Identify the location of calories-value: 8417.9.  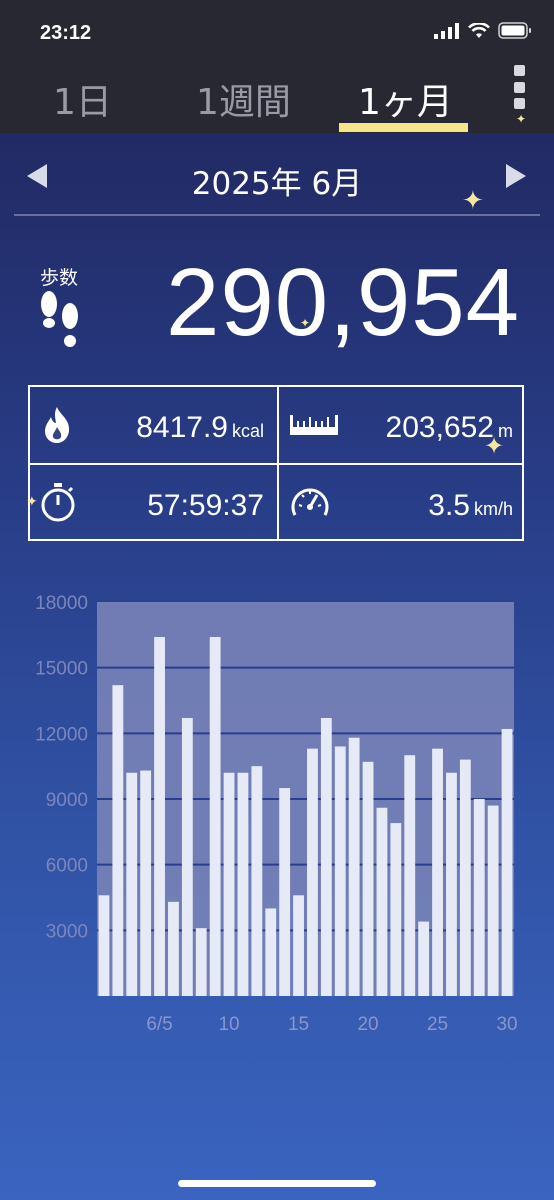
(182, 427).